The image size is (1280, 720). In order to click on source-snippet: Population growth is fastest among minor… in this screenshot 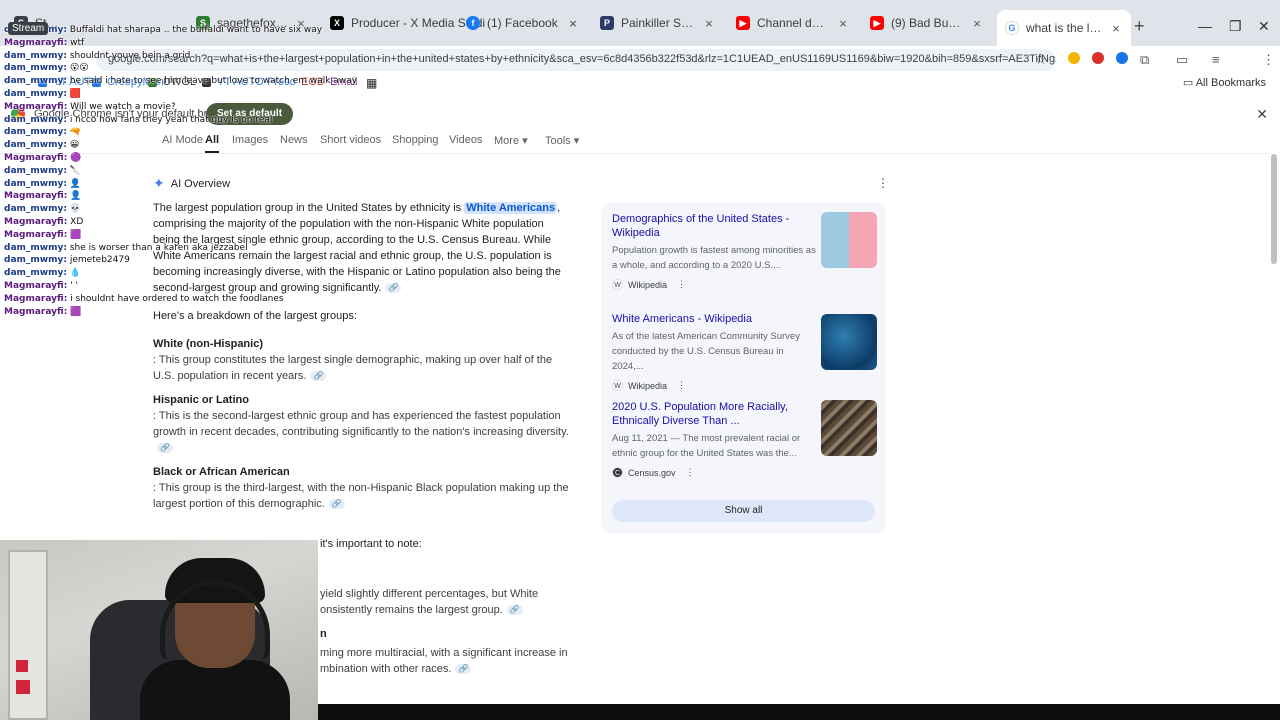, I will do `click(714, 258)`.